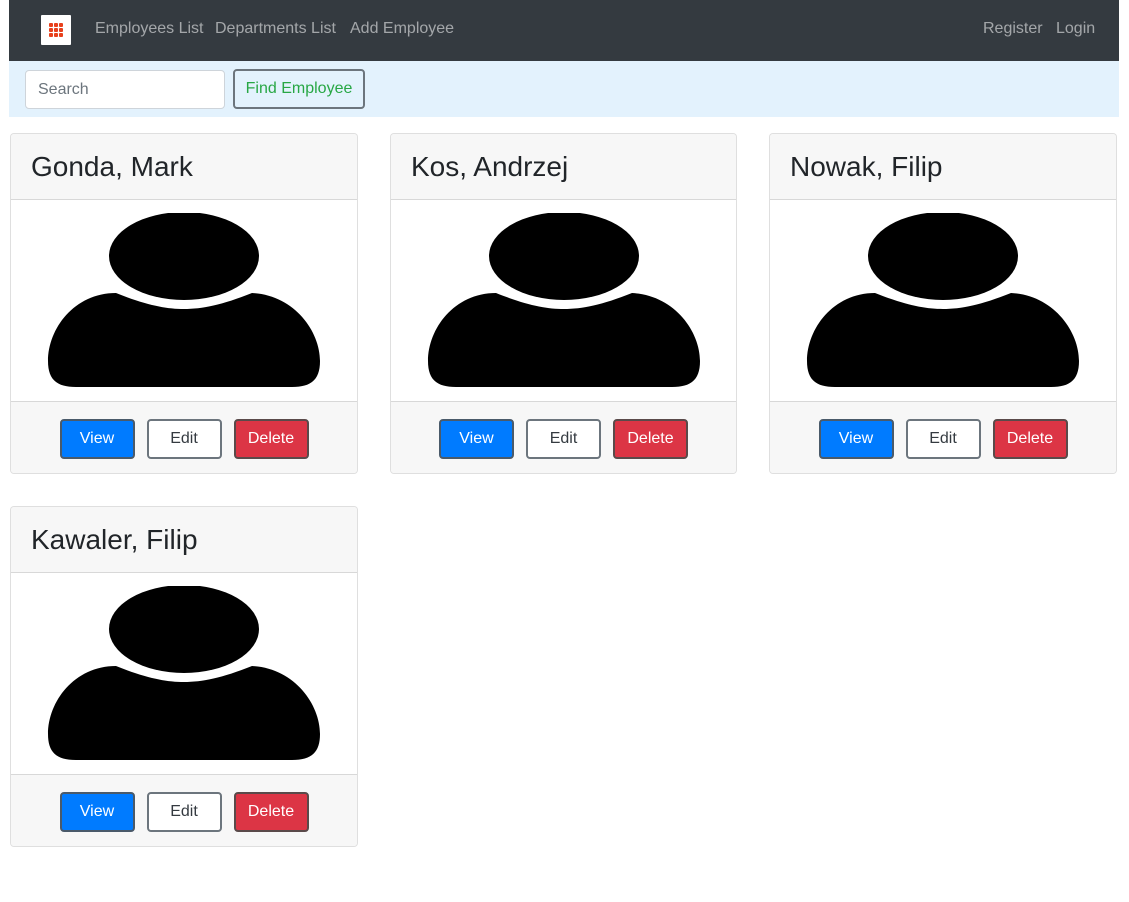 The width and height of the screenshot is (1129, 902). Describe the element at coordinates (56, 30) in the screenshot. I see `grid-logo-icon` at that location.